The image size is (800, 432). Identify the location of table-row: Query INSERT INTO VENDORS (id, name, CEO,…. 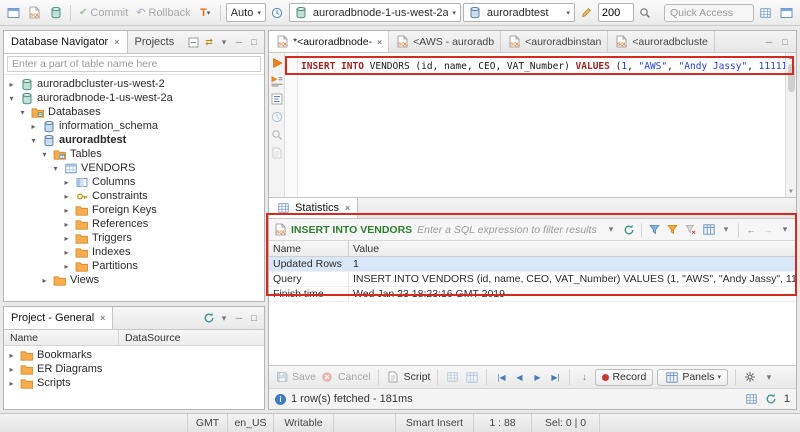
(532, 279).